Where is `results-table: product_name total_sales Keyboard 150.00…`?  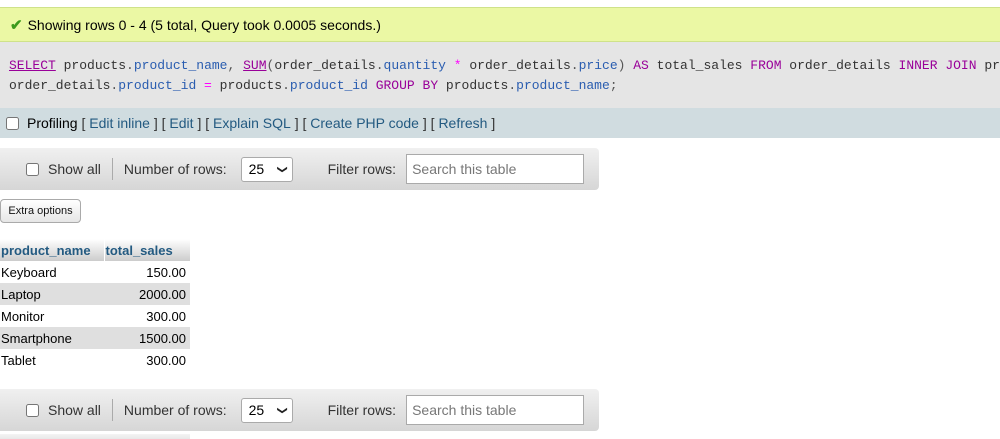
results-table: product_name total_sales Keyboard 150.00… is located at coordinates (95, 305).